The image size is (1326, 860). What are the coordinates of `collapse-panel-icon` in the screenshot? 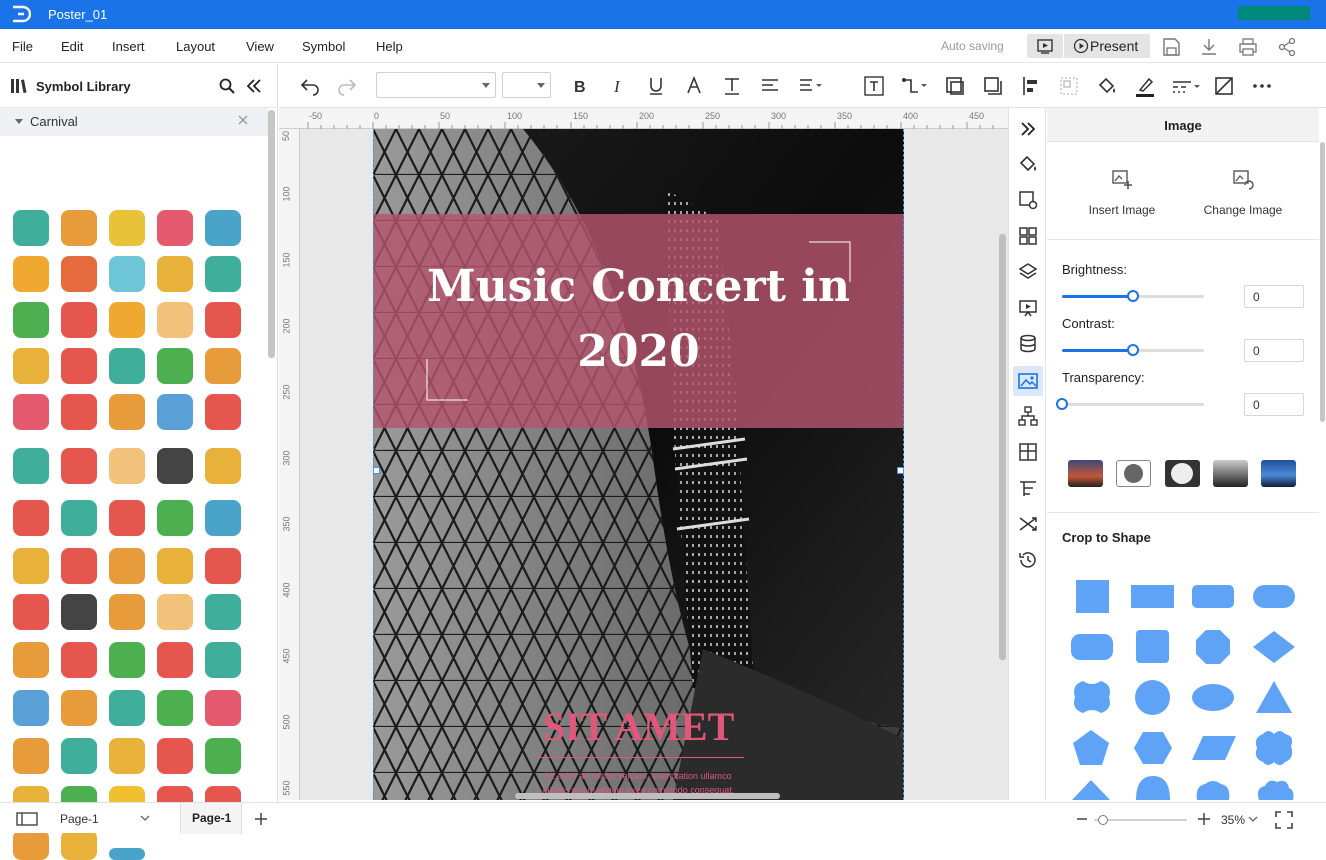 It's located at (254, 86).